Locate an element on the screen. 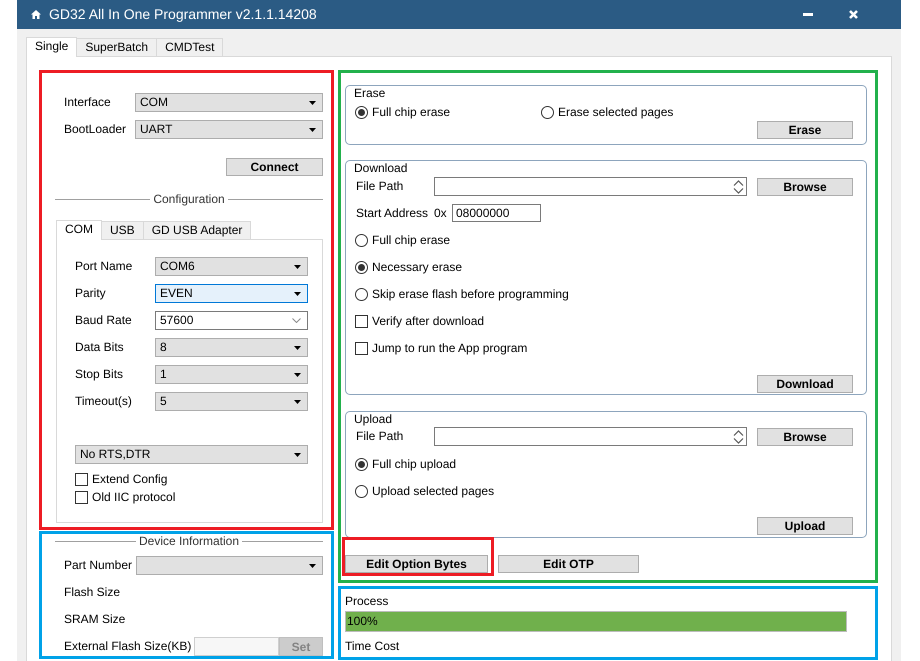 This screenshot has width=920, height=661. field-label: BootLoader is located at coordinates (96, 129).